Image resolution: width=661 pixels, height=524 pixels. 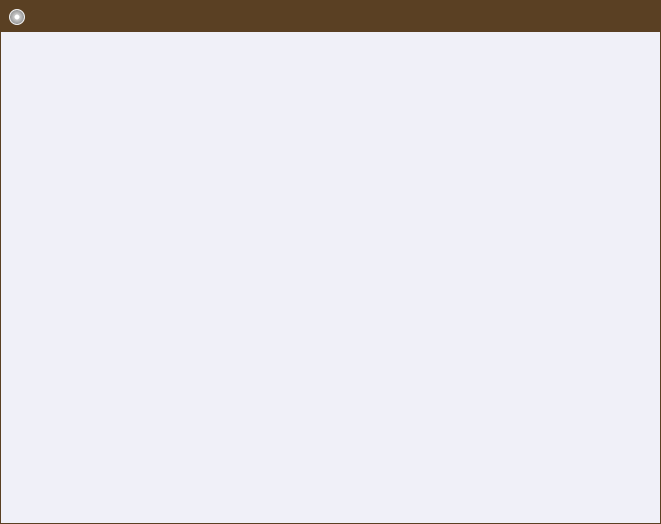 What do you see at coordinates (592, 16) in the screenshot?
I see `spacer2` at bounding box center [592, 16].